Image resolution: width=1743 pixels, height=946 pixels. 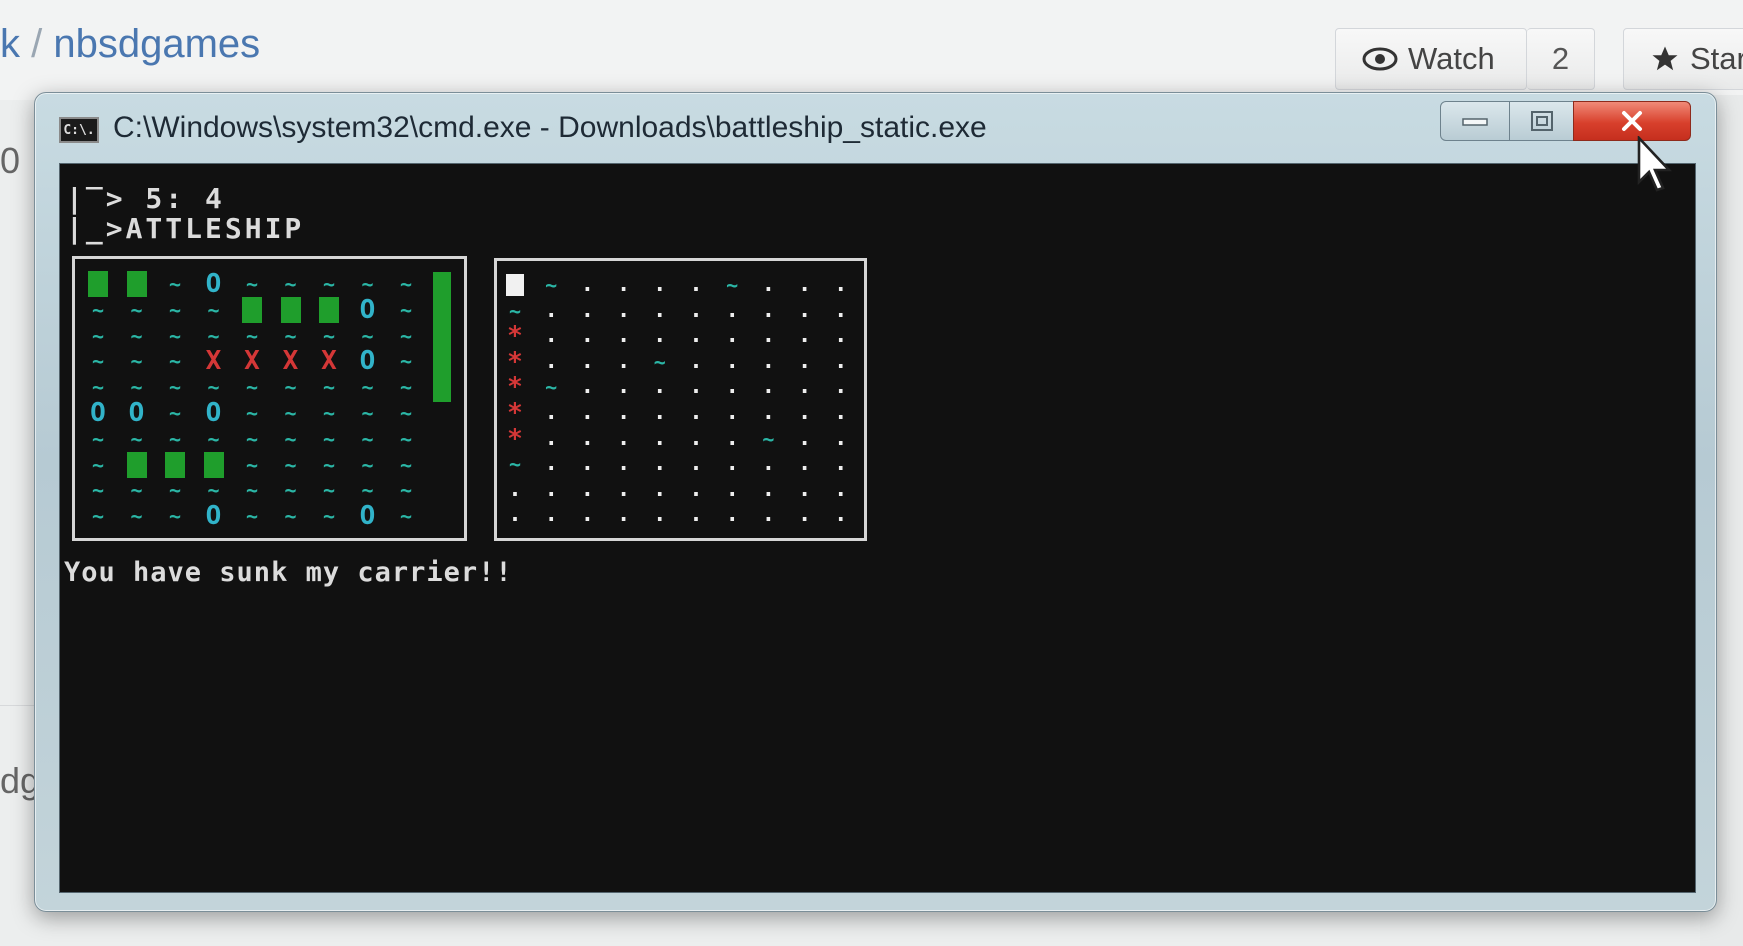 I want to click on repo-name-link: nbsdgames, so click(x=156, y=44).